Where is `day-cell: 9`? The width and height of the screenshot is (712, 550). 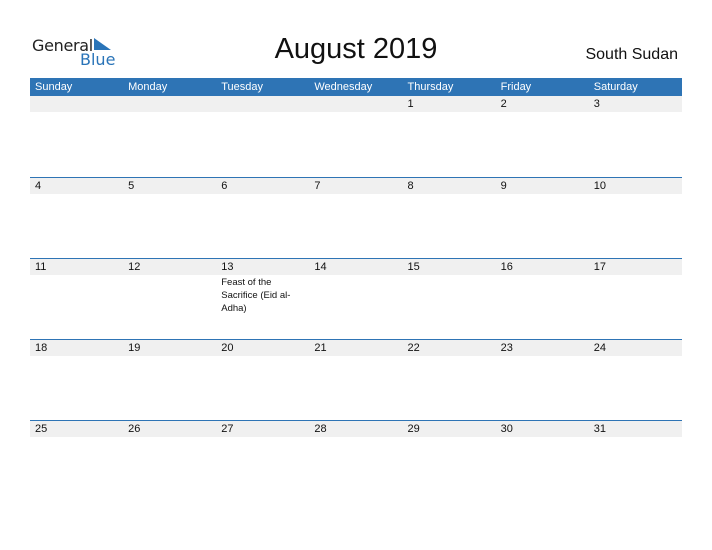
day-cell: 9 is located at coordinates (542, 186).